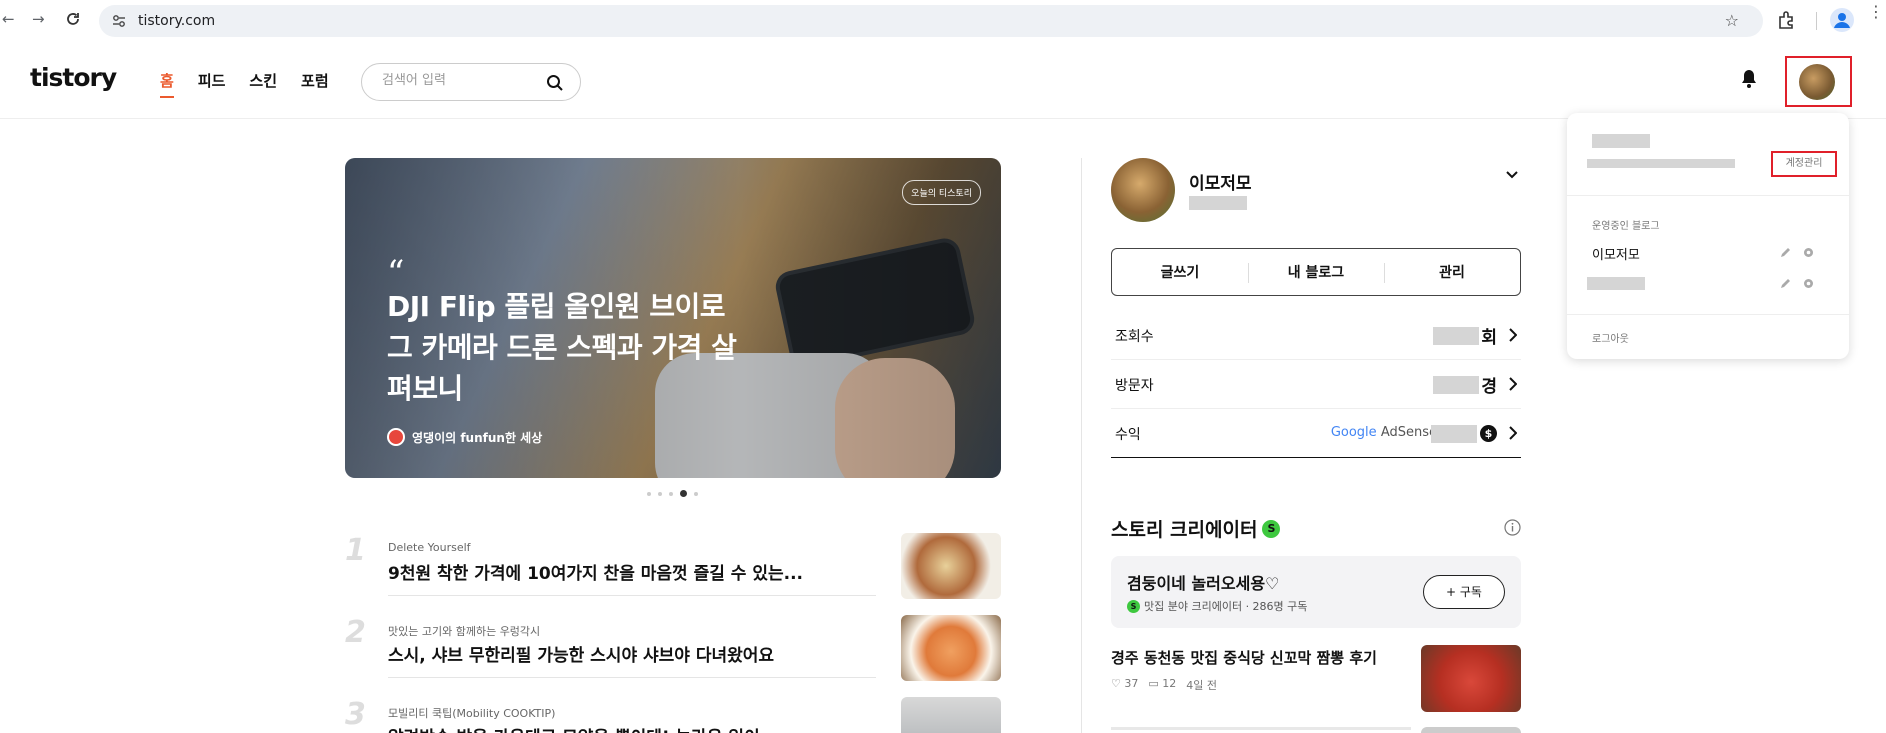 This screenshot has height=733, width=1886. I want to click on my-blog-button: 내 블로그, so click(1316, 272).